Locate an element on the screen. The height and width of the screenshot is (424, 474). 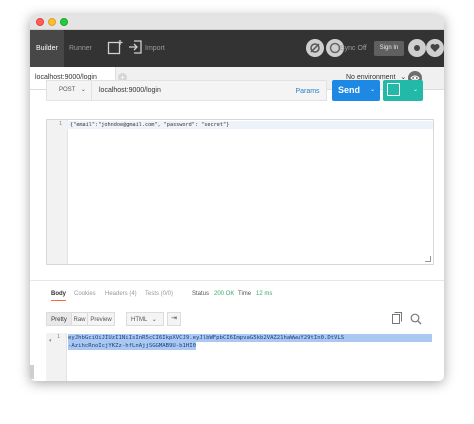
tab-builder: Builder is located at coordinates (47, 48).